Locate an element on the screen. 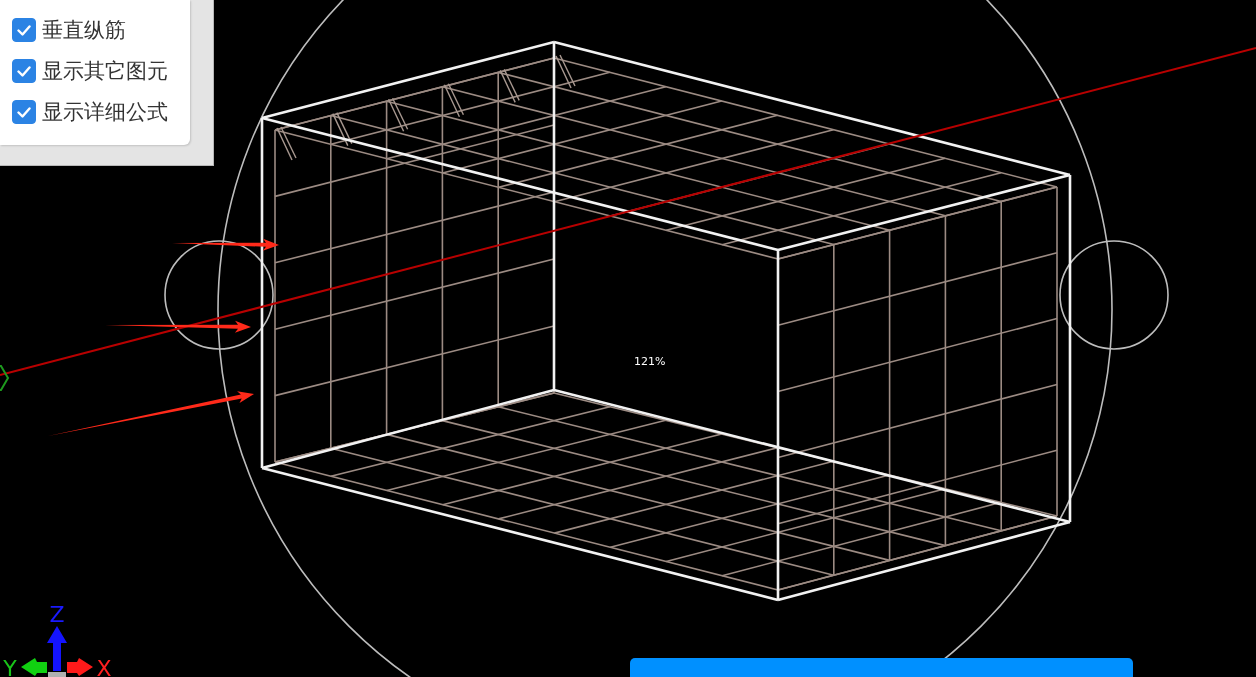 This screenshot has height=677, width=1256. zoom-level: 121% is located at coordinates (650, 362).